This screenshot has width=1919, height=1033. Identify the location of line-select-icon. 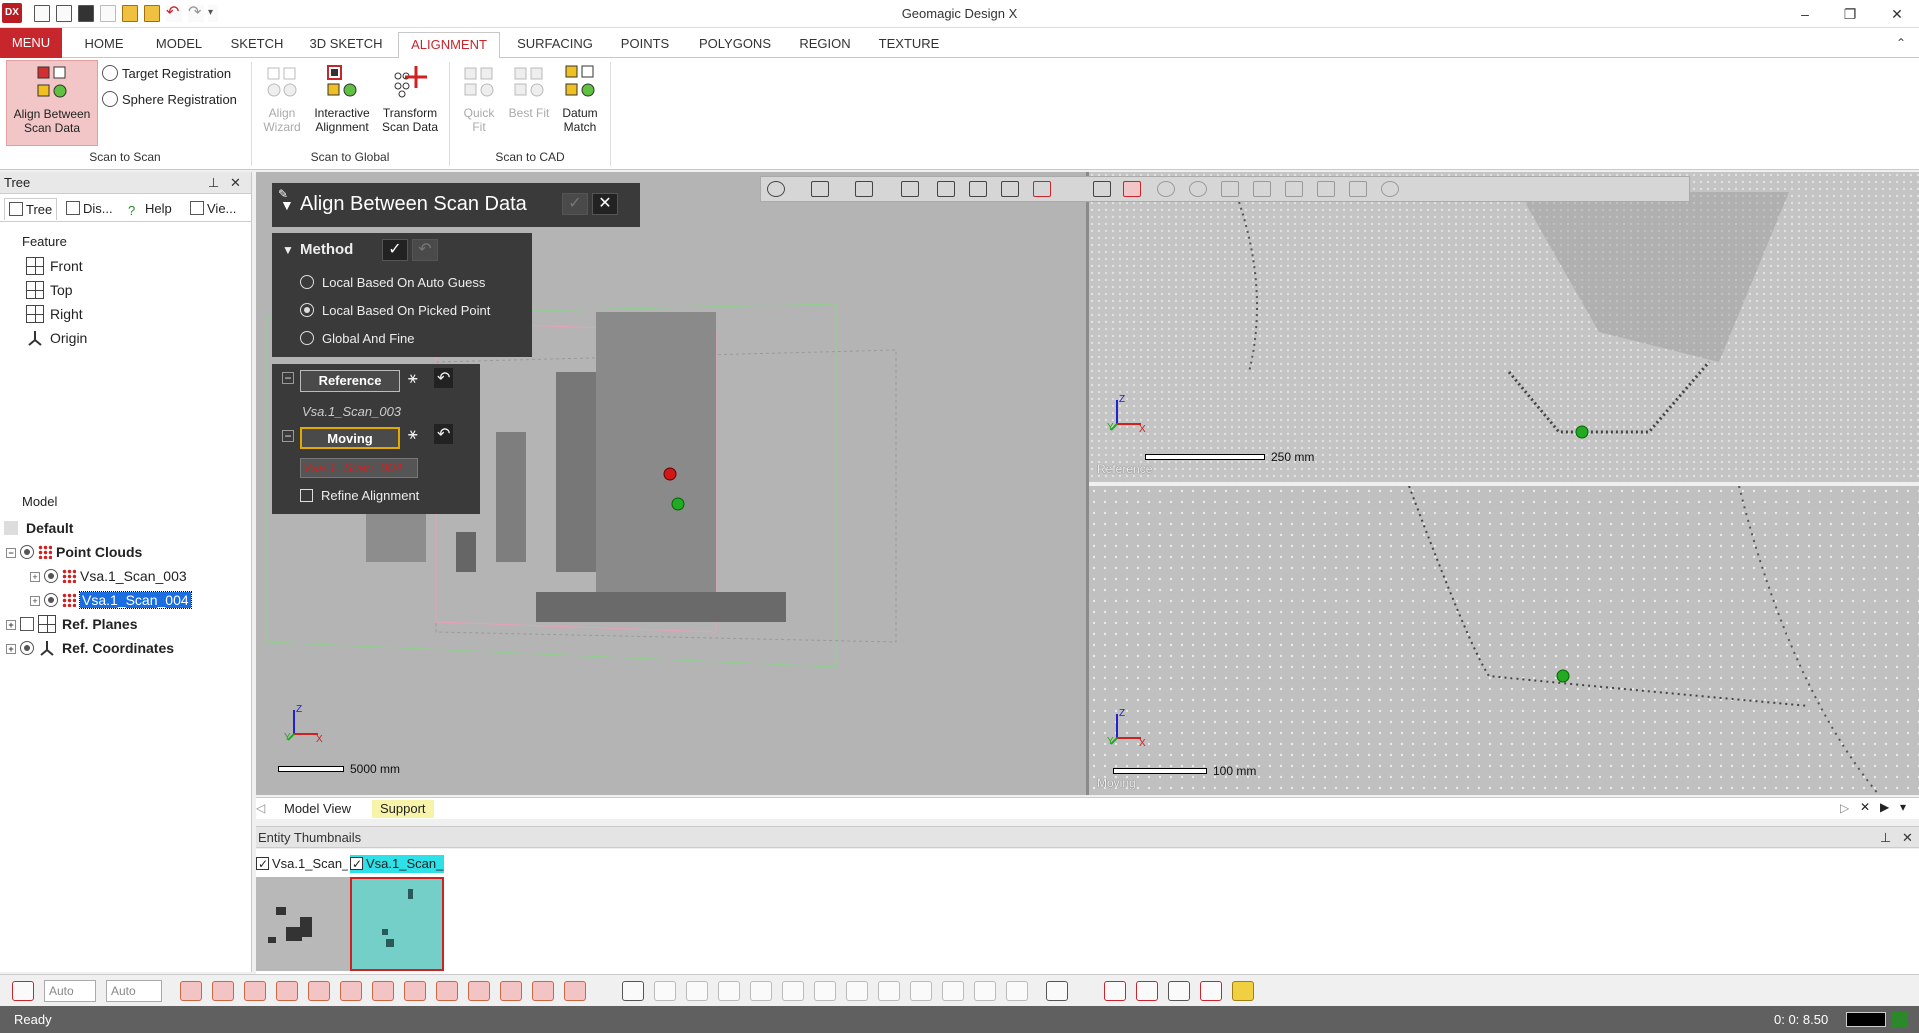
(1102, 189).